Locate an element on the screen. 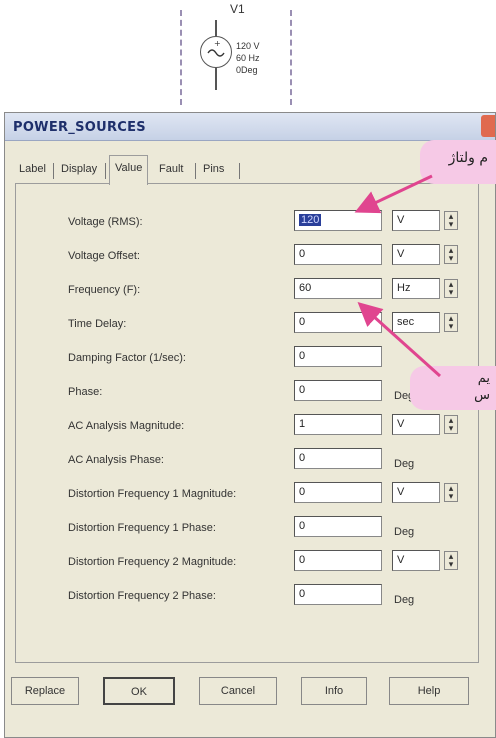 The height and width of the screenshot is (738, 496). field-label: AC Analysis Magnitude: is located at coordinates (126, 426).